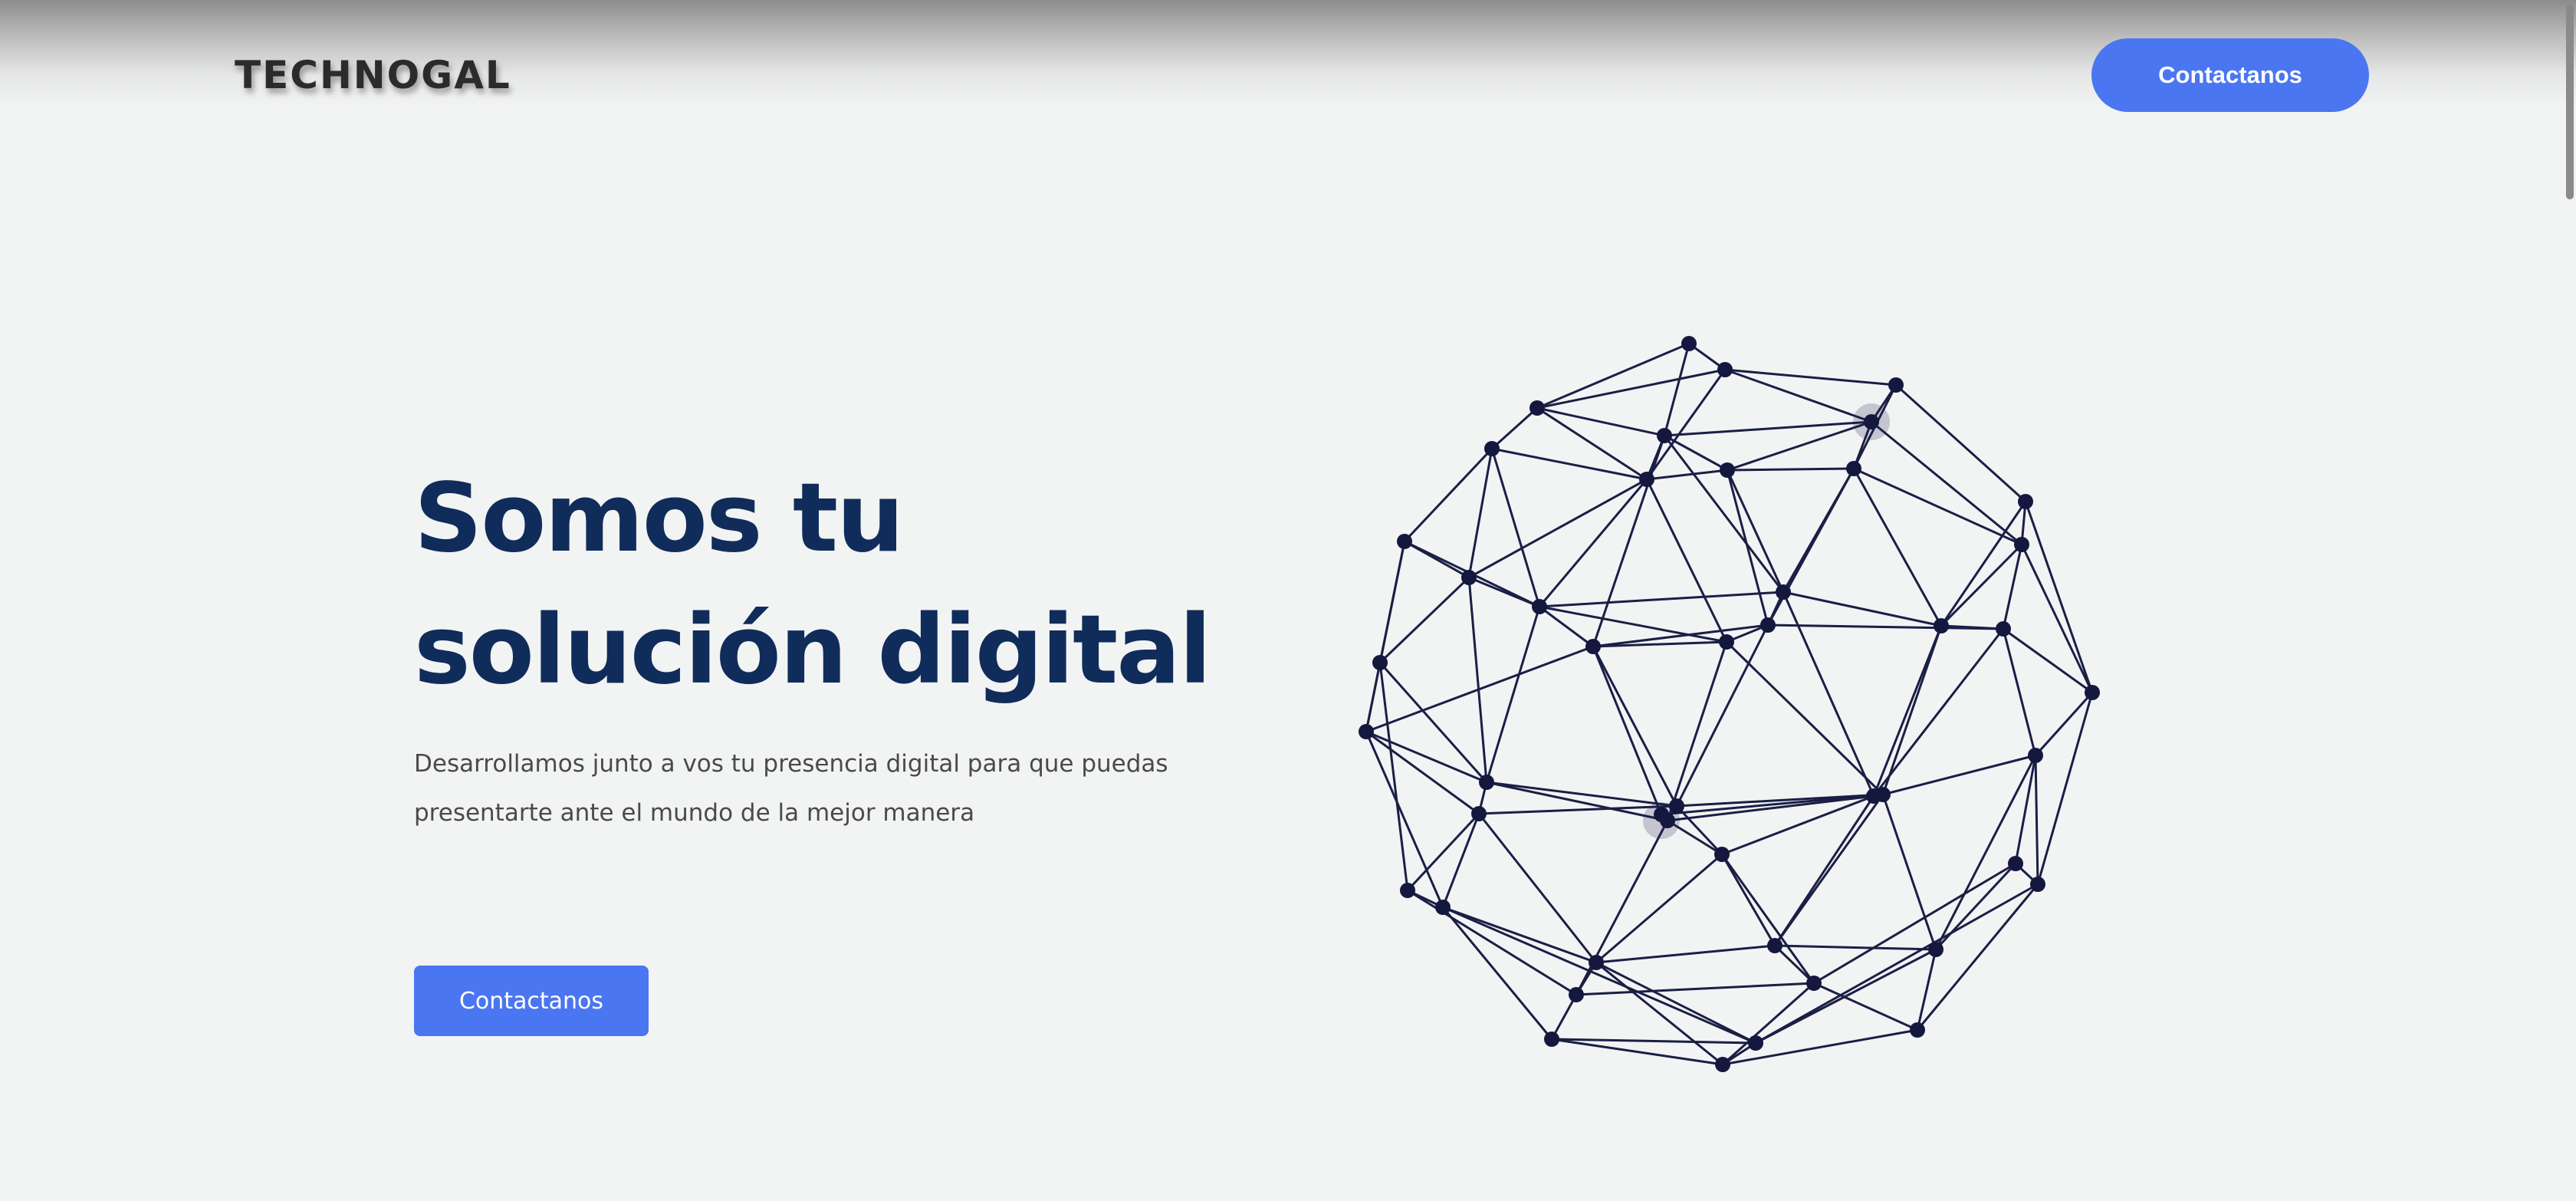 Image resolution: width=2576 pixels, height=1201 pixels. What do you see at coordinates (531, 1001) in the screenshot?
I see `hero-contact-button: Contactanos` at bounding box center [531, 1001].